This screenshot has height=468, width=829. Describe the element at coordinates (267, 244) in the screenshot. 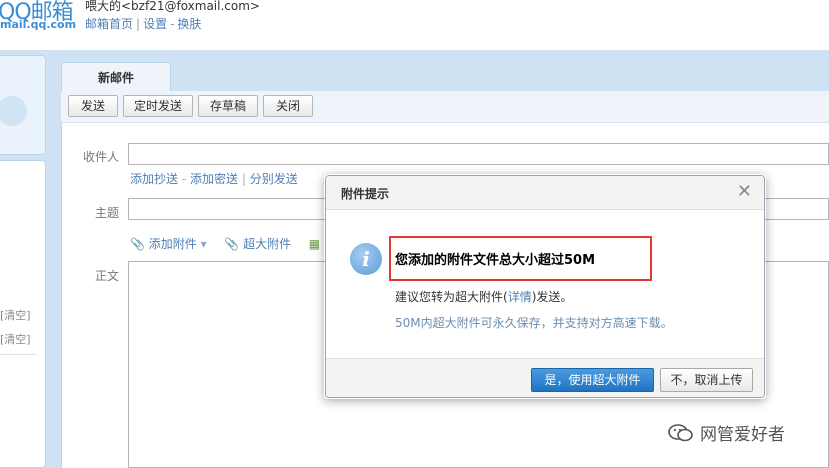

I see `large-attachment-link: 超大附件` at that location.